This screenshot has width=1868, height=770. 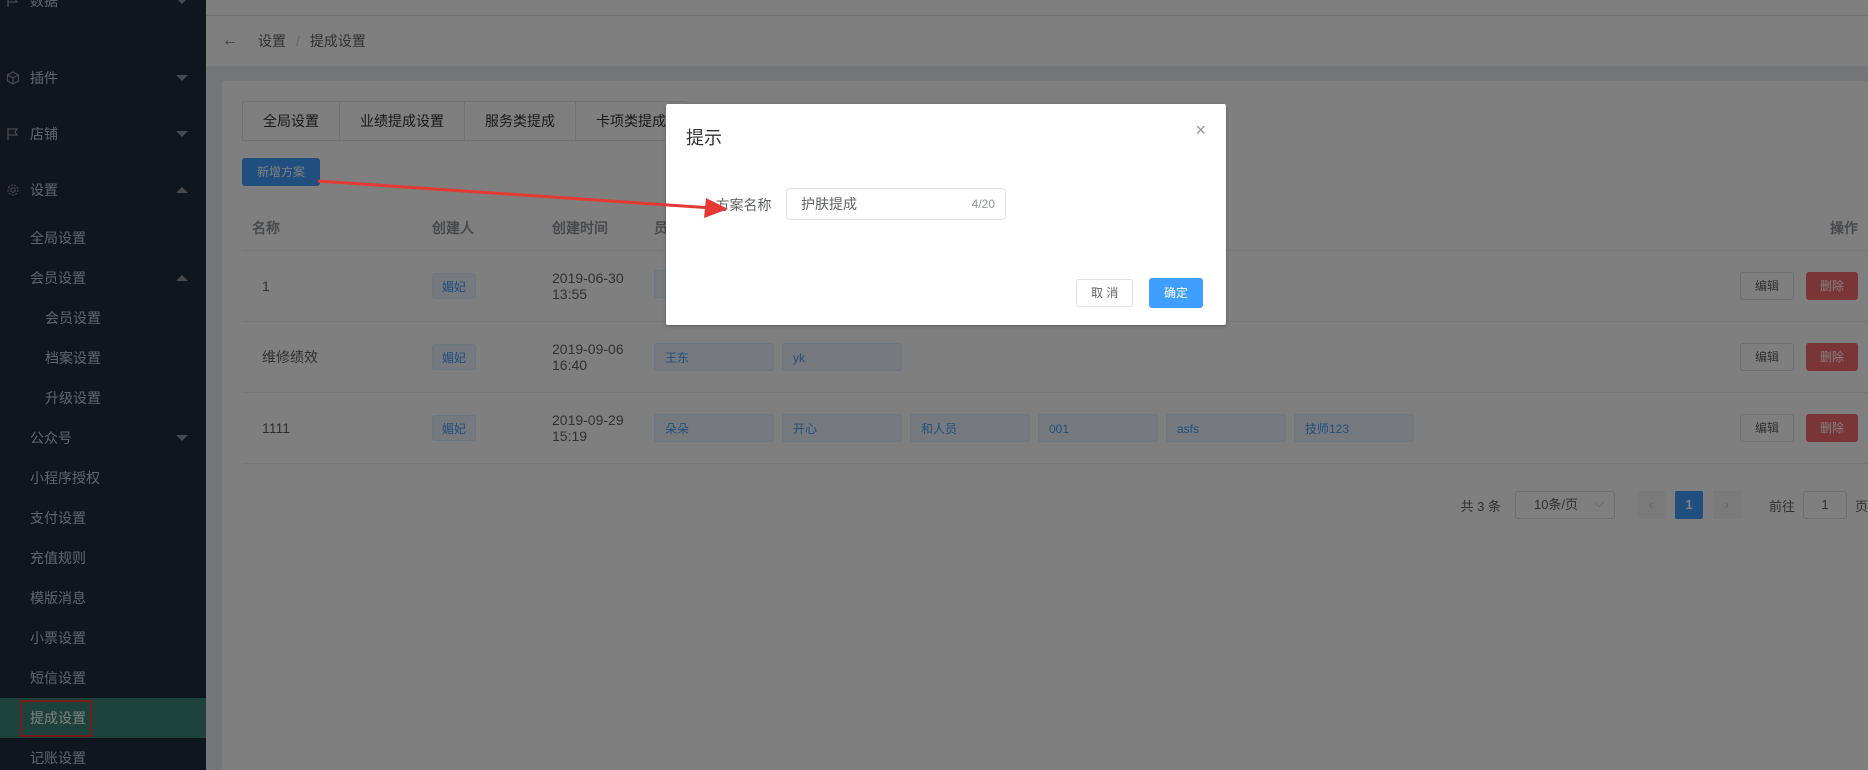 What do you see at coordinates (704, 138) in the screenshot?
I see `dialog-title: 提示` at bounding box center [704, 138].